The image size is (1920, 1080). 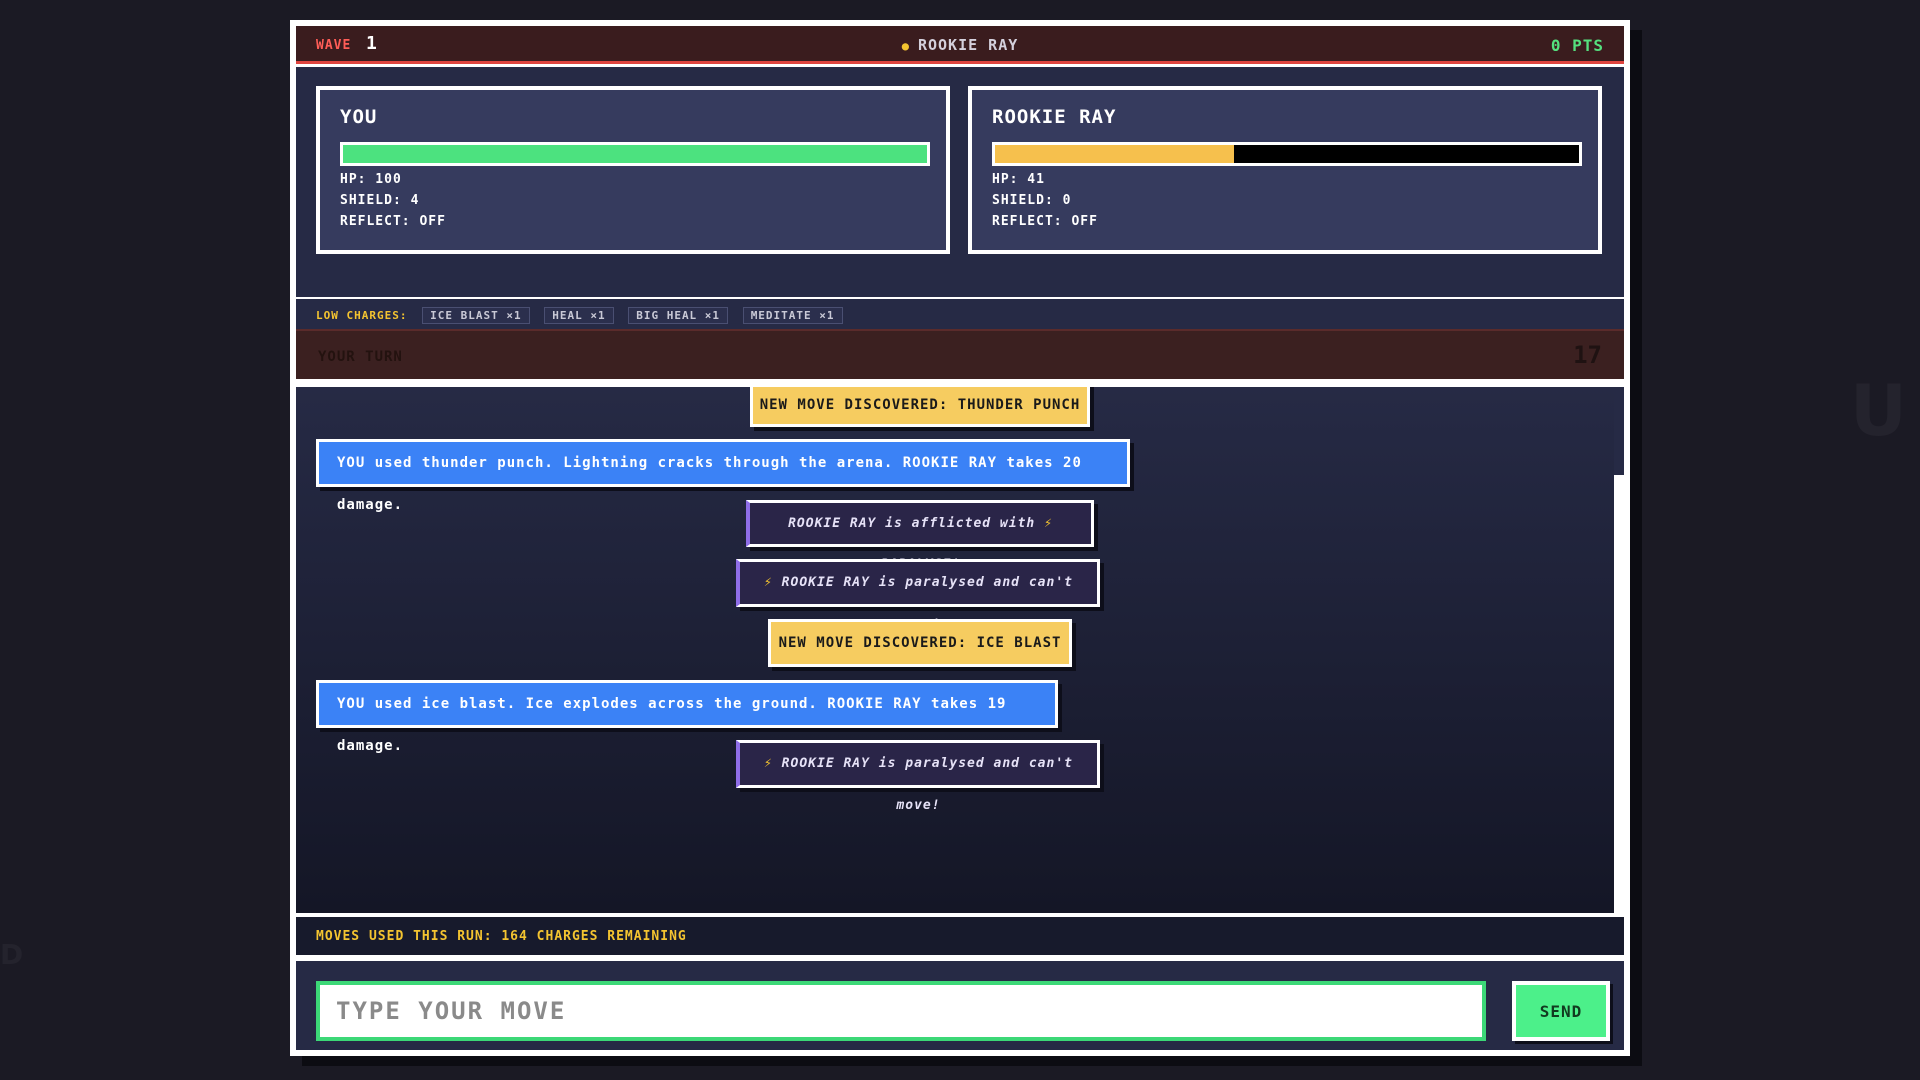 What do you see at coordinates (633, 170) in the screenshot?
I see `player-card: YOU HP: 100 SHIELD: 4 REFLECT: OFF` at bounding box center [633, 170].